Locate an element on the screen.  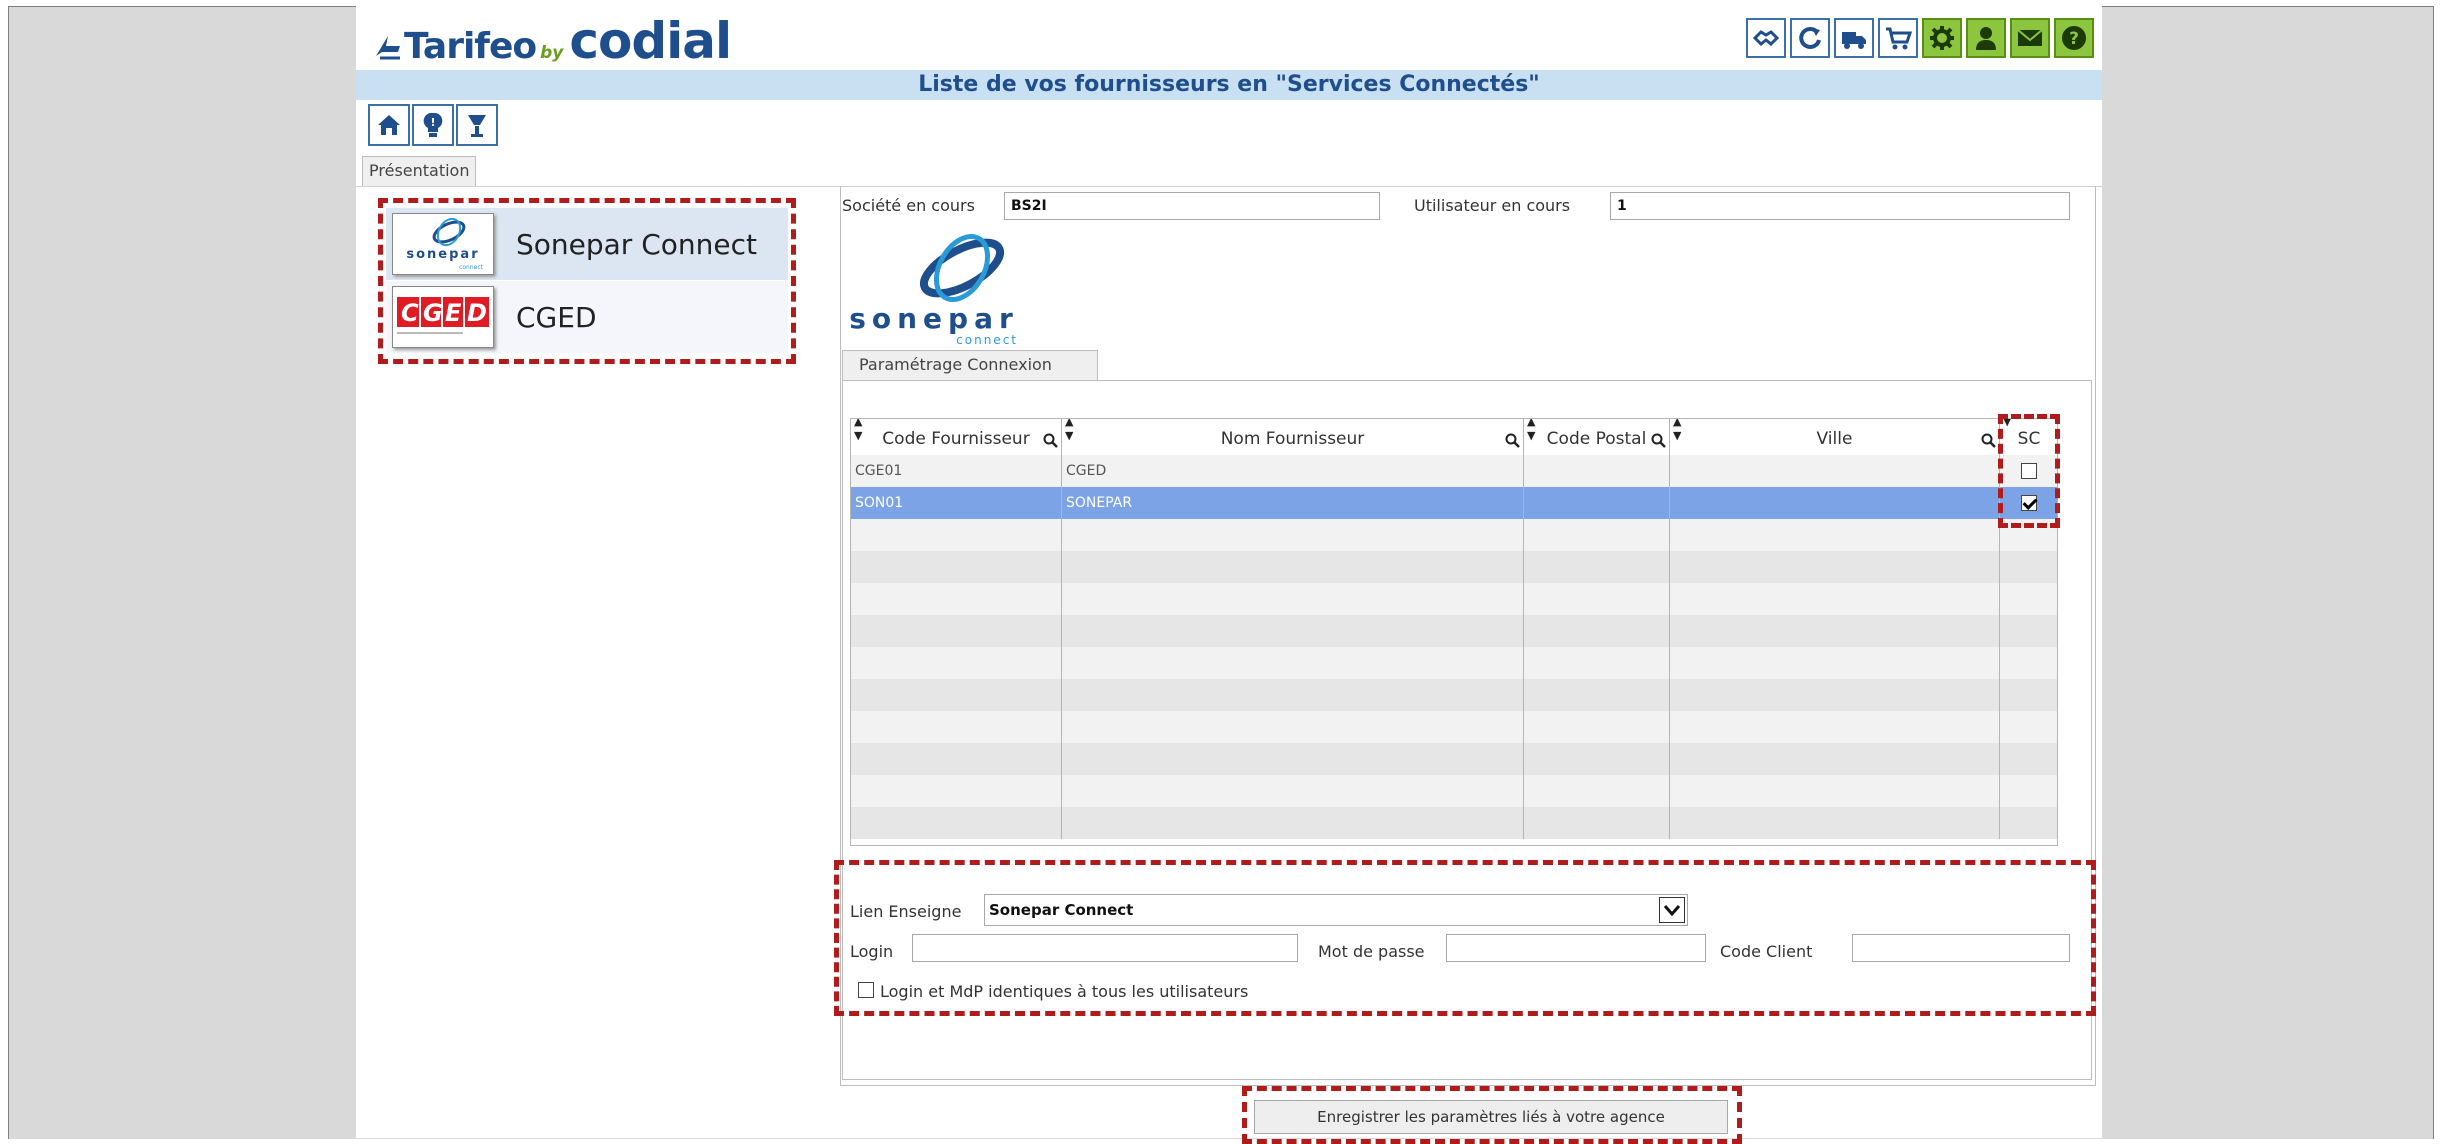
tab-presentation: Présentation is located at coordinates (419, 171).